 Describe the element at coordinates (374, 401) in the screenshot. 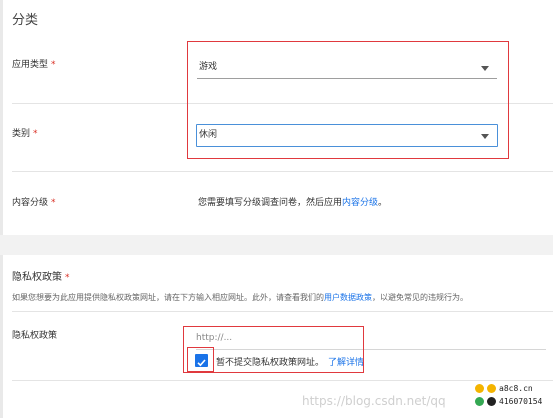

I see `watermark-text: https://blog.csdn.net/qq` at that location.